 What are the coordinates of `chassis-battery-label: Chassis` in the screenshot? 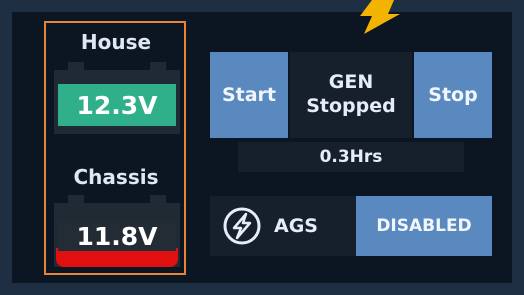 It's located at (116, 177).